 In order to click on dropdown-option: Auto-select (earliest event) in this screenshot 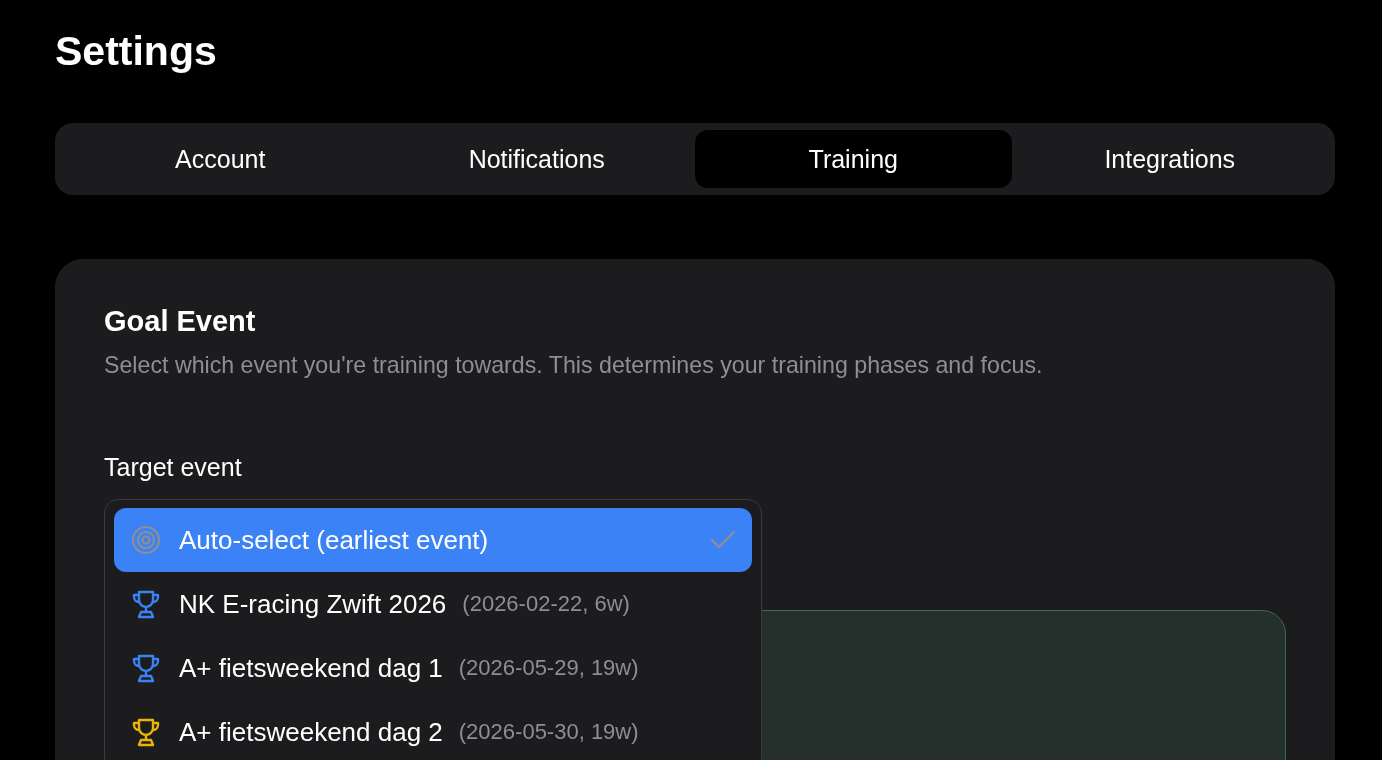, I will do `click(433, 540)`.